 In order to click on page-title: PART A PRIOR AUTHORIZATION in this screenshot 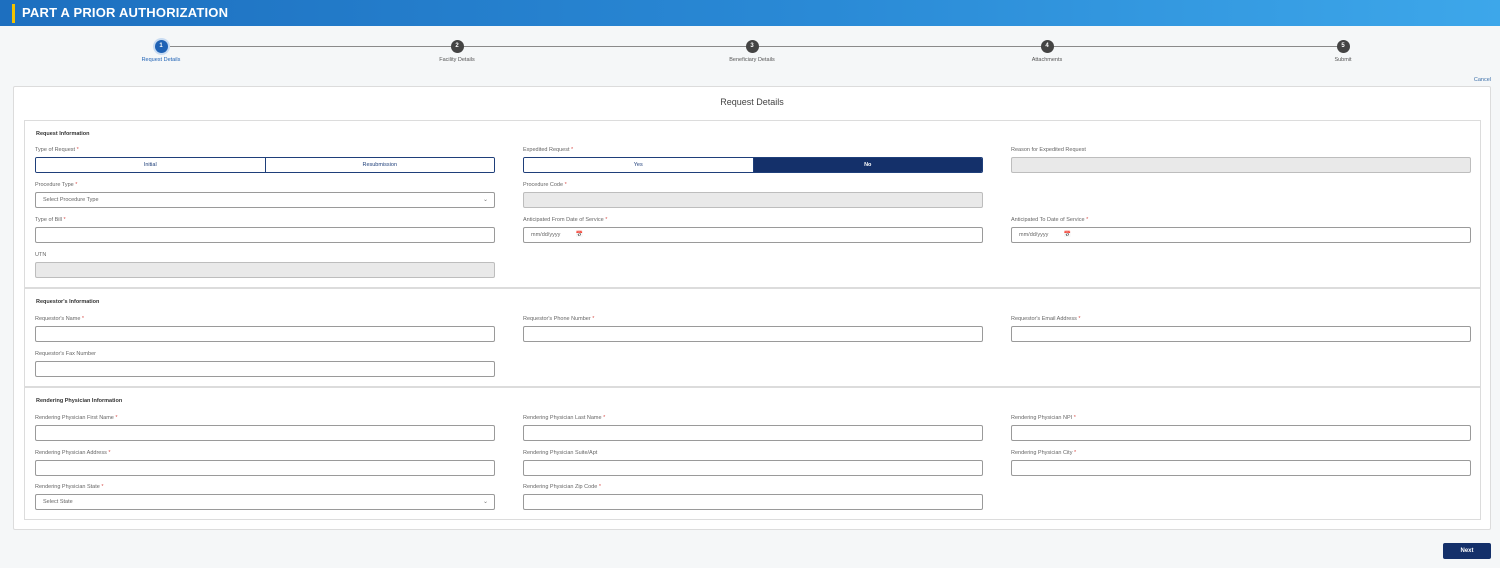, I will do `click(125, 12)`.